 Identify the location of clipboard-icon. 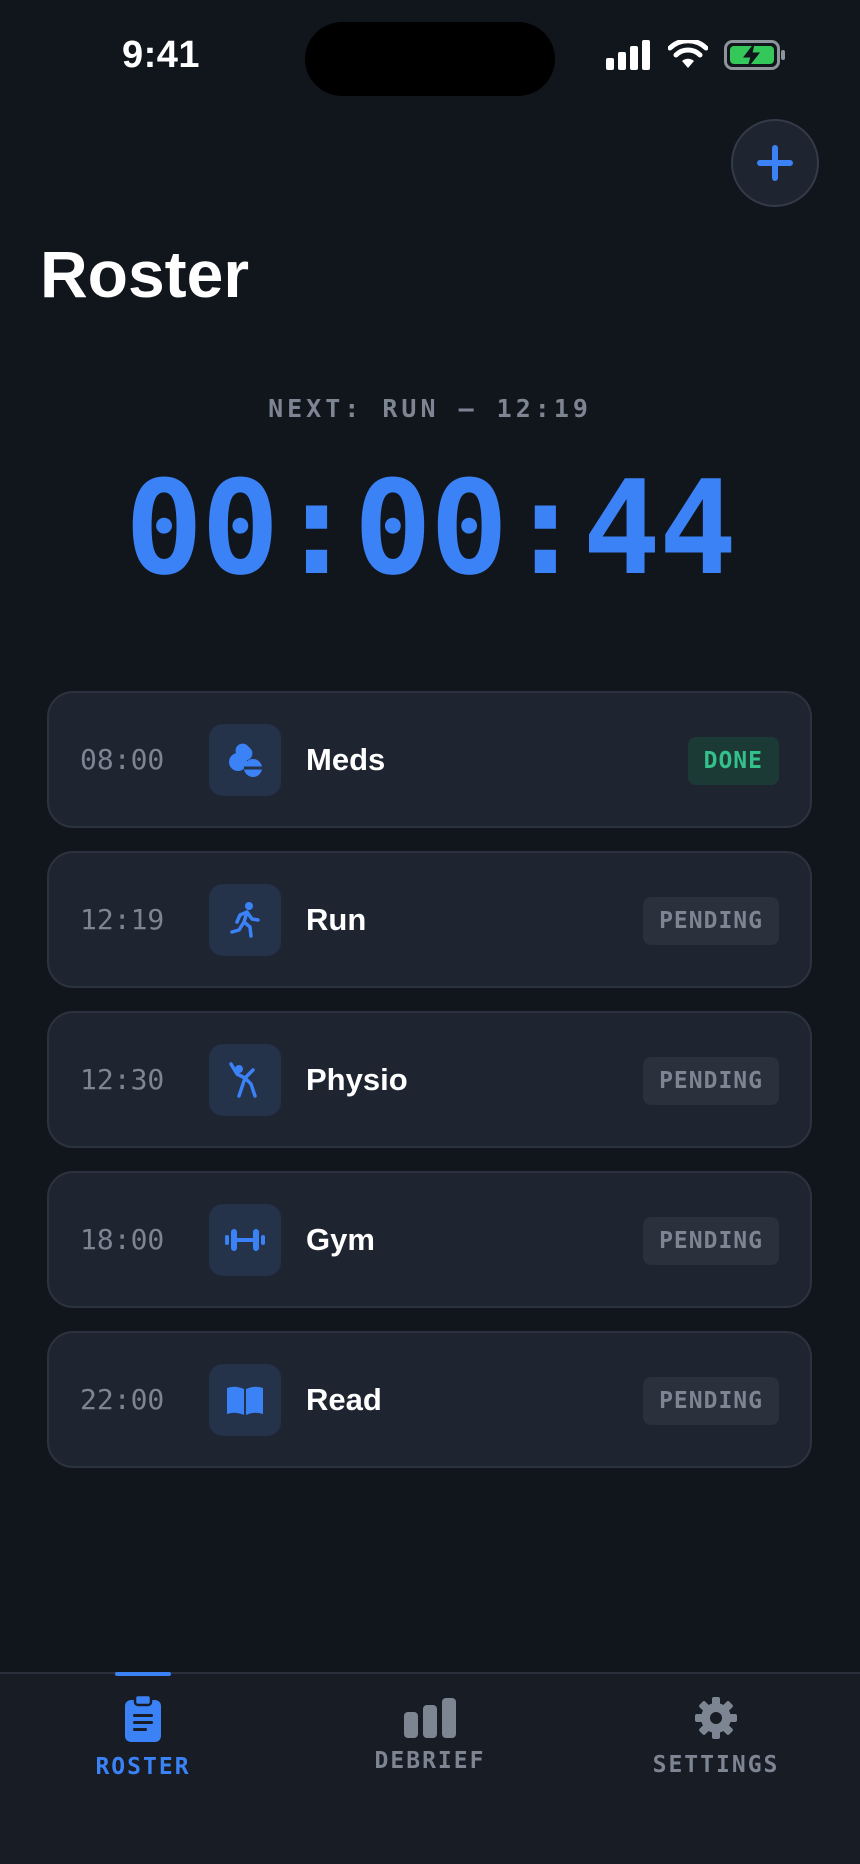
(143, 1718).